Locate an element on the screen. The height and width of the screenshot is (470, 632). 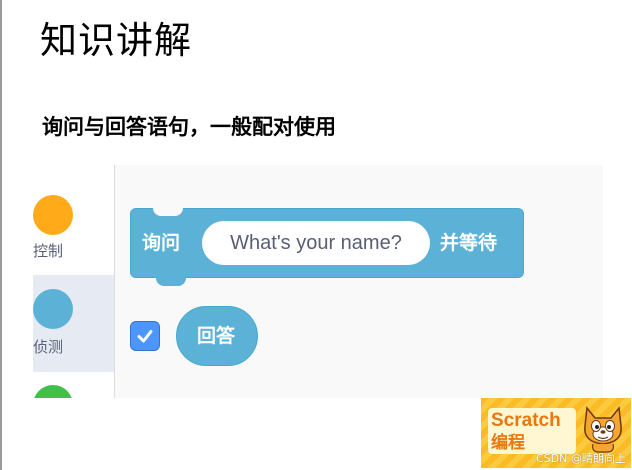
sensing-category-dot-icon is located at coordinates (53, 309).